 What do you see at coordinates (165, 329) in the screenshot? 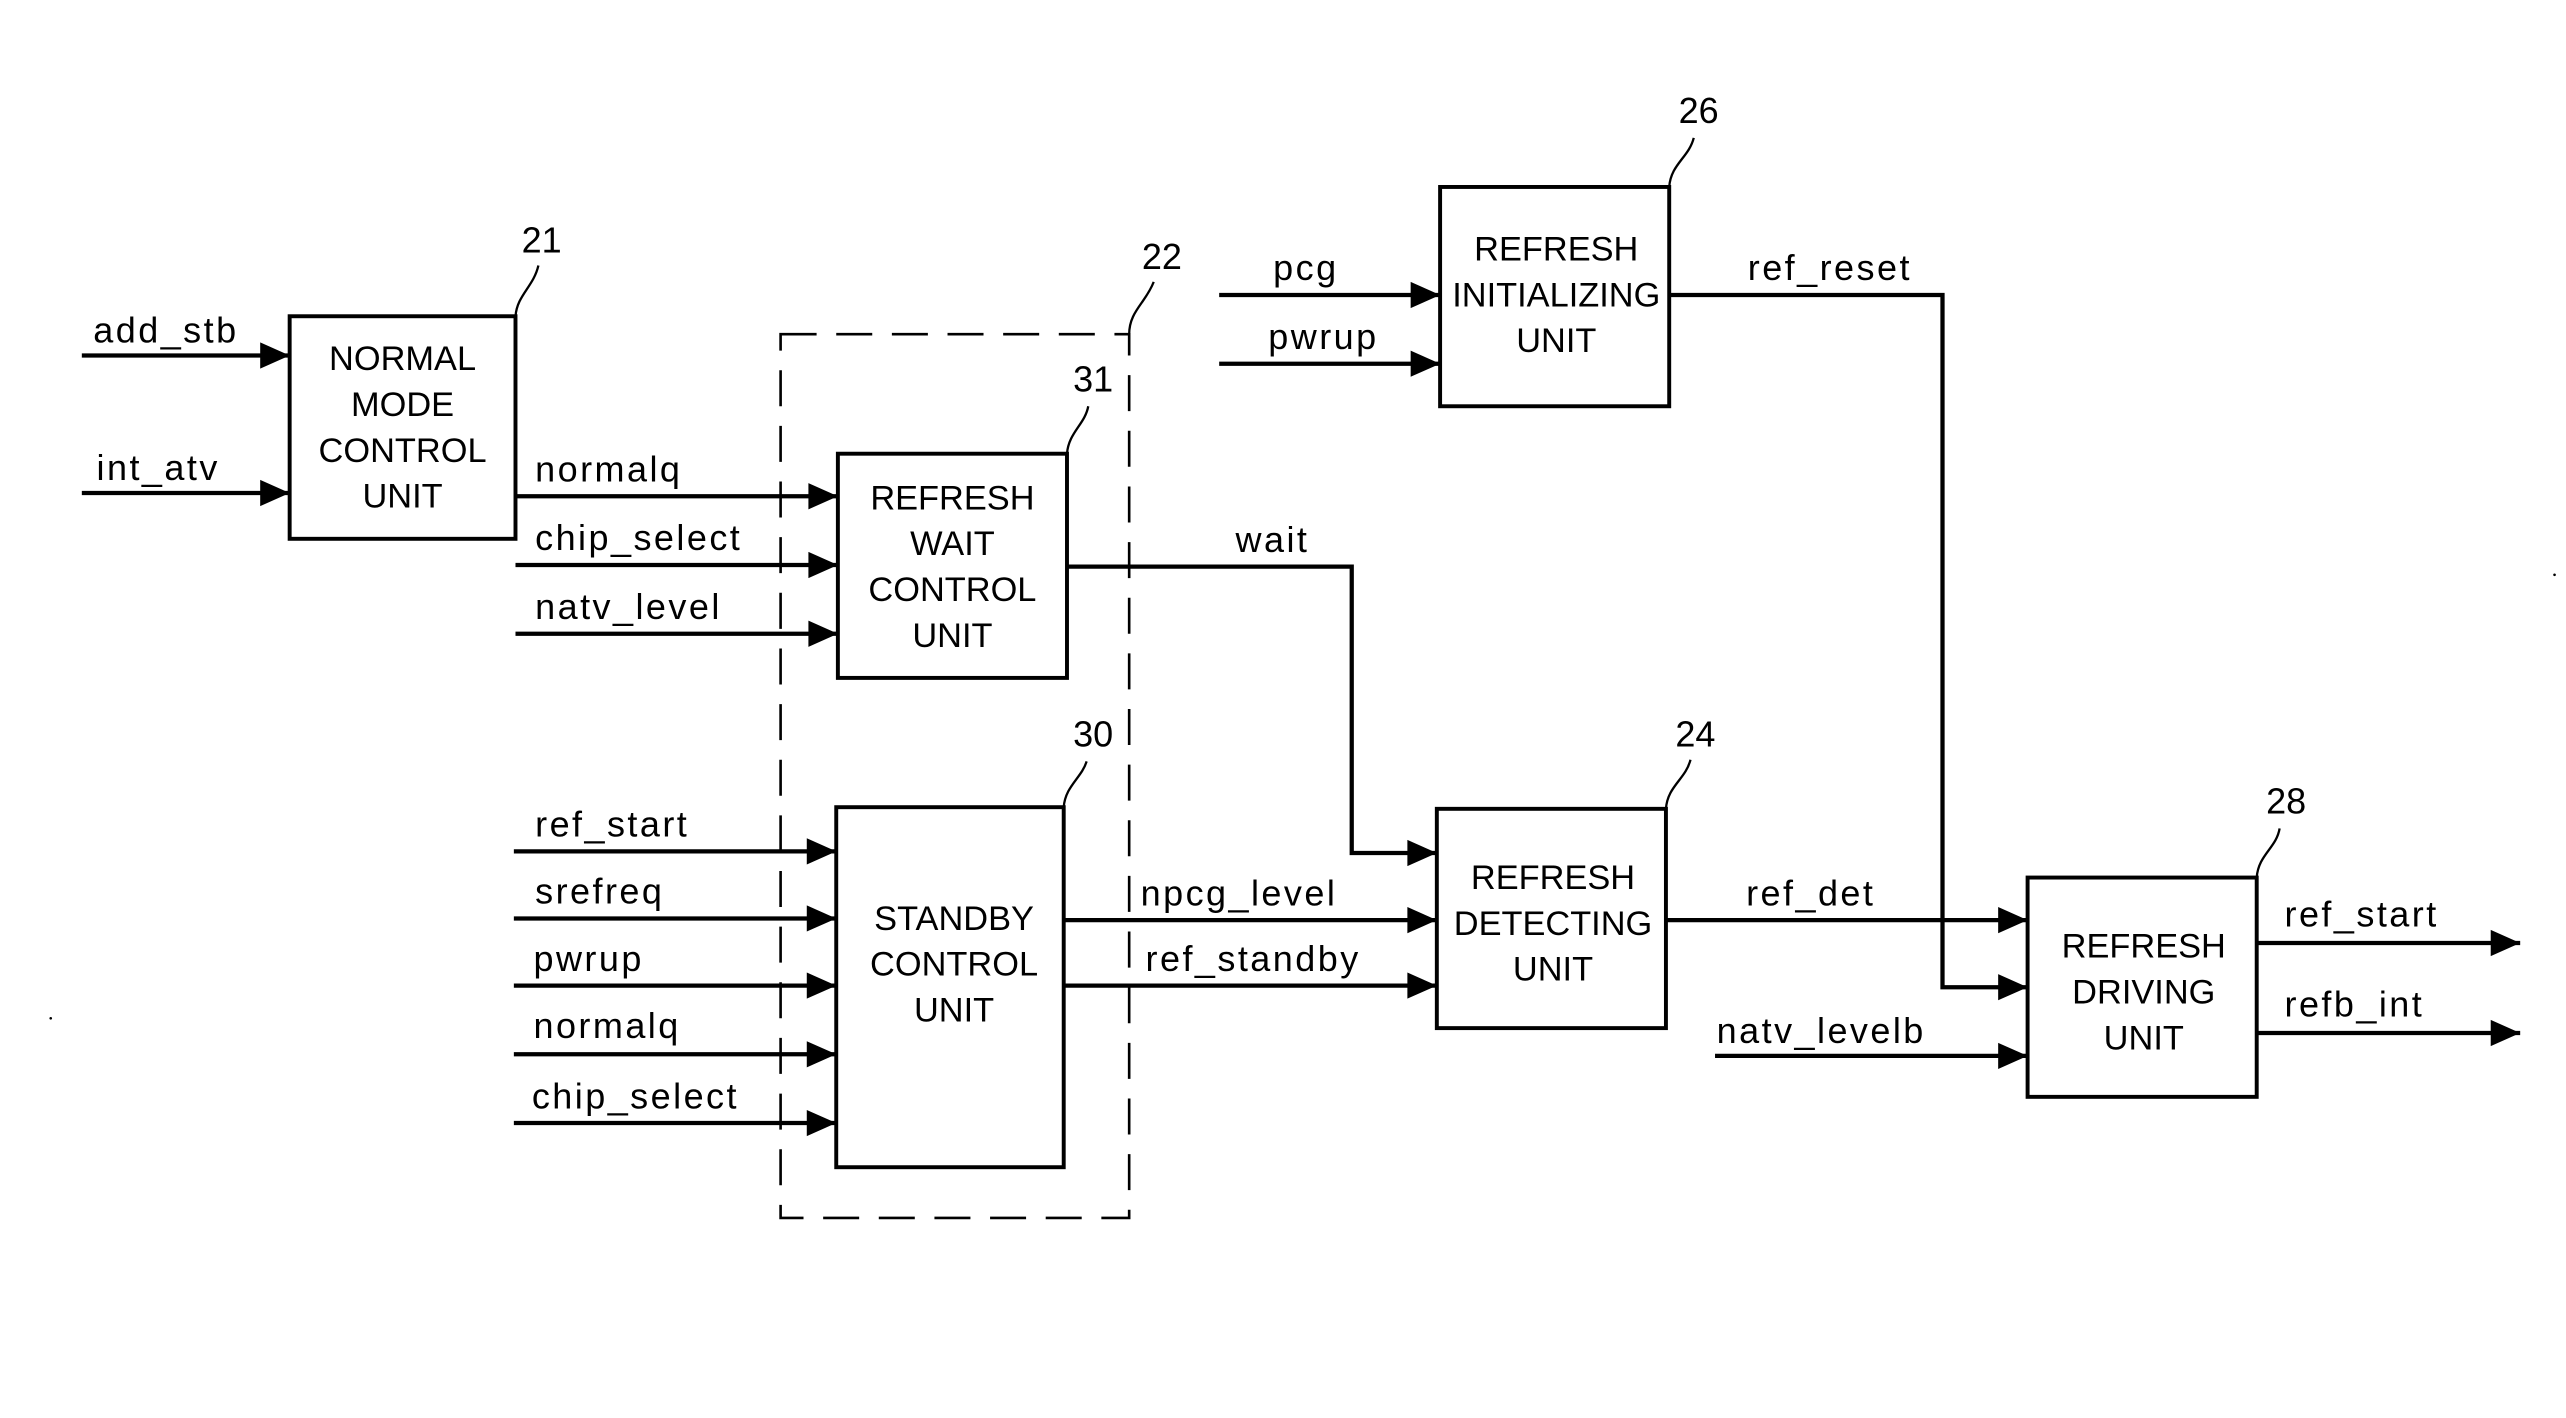
I see `signal-add-stb: add_stb` at bounding box center [165, 329].